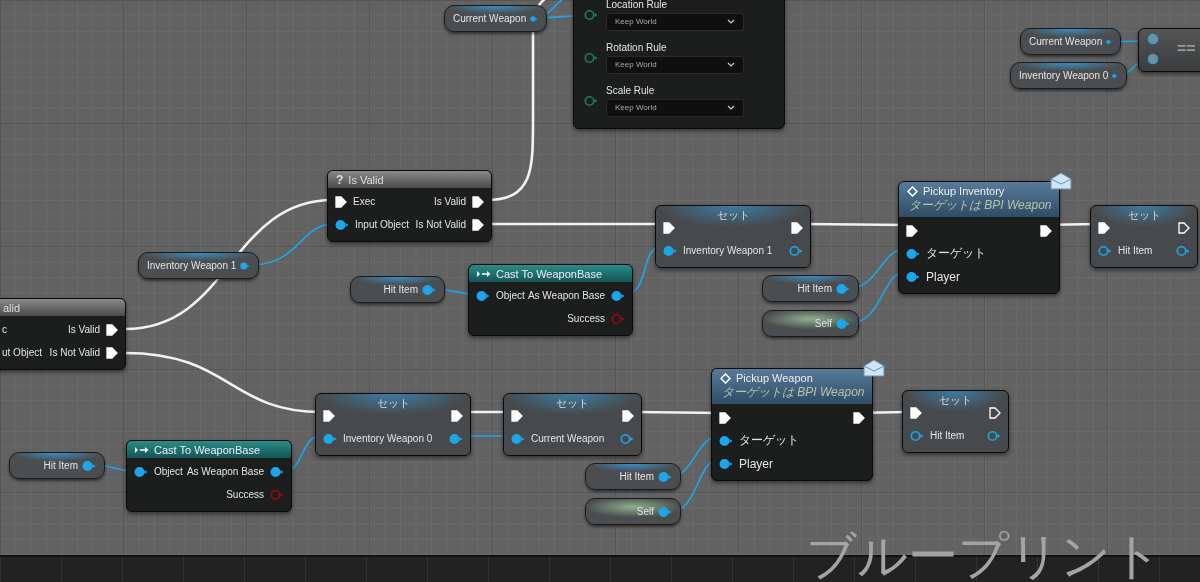 The height and width of the screenshot is (582, 1200). Describe the element at coordinates (388, 438) in the screenshot. I see `pin-label: Inventory Weapon 0` at that location.